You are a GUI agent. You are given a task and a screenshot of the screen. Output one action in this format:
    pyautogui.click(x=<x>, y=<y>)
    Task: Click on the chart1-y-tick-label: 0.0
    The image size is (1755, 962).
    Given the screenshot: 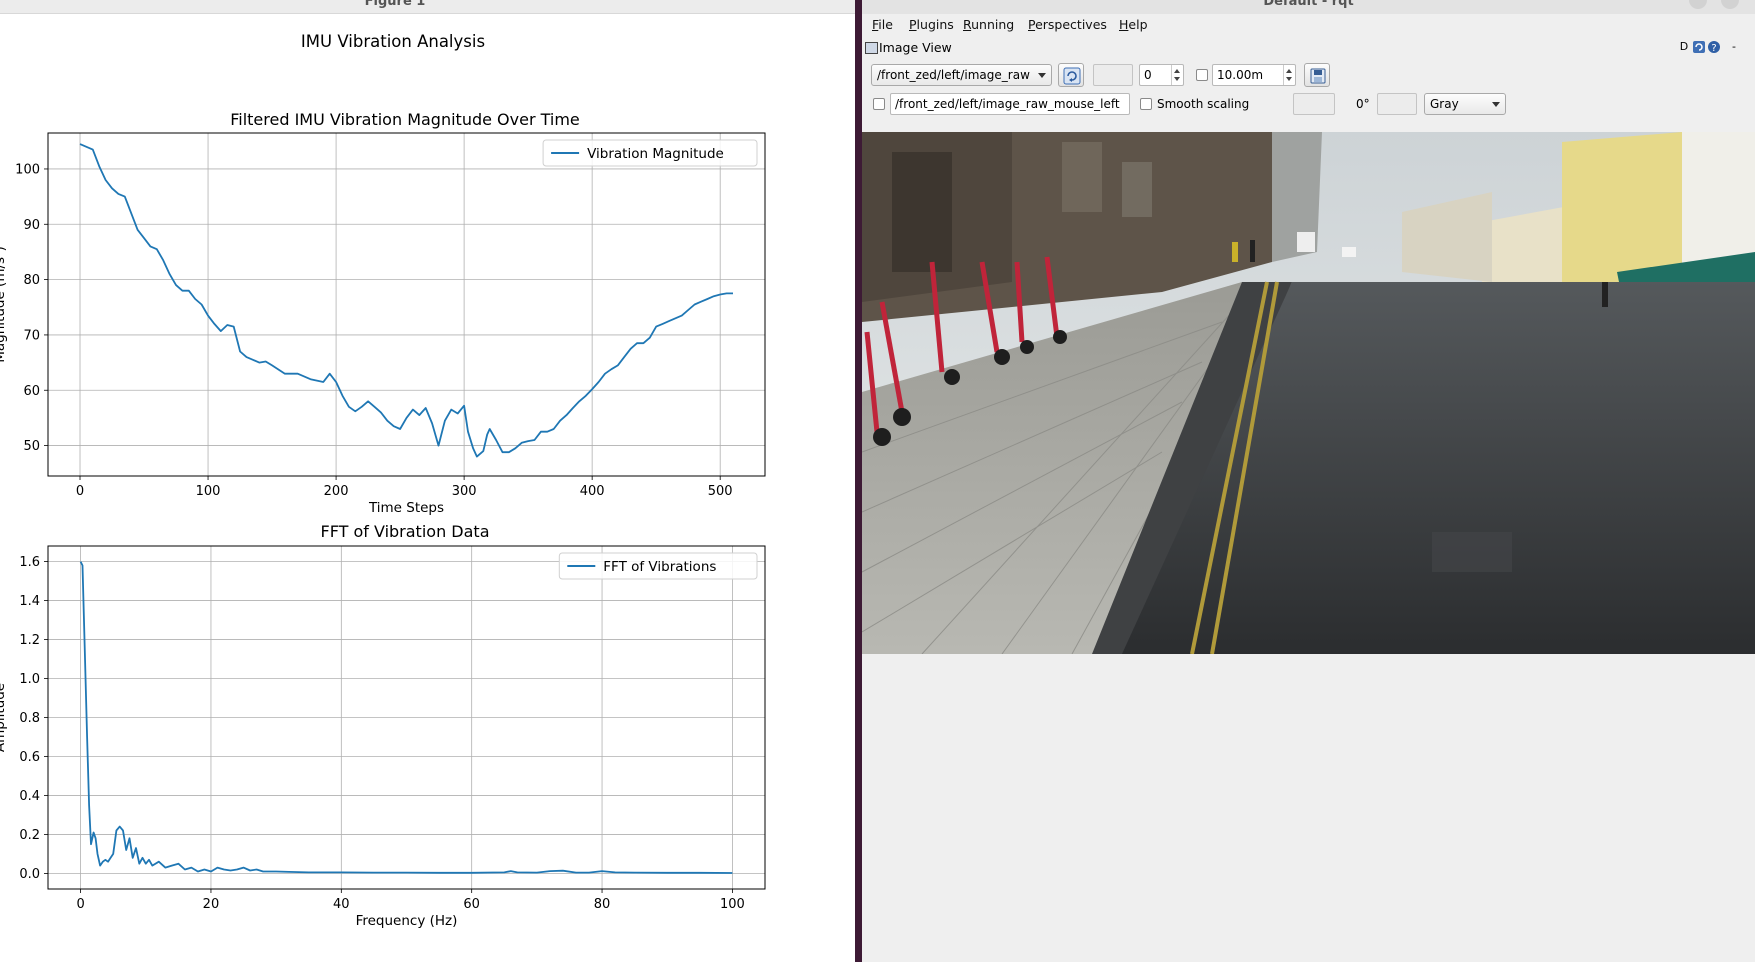 What is the action you would take?
    pyautogui.click(x=29, y=874)
    